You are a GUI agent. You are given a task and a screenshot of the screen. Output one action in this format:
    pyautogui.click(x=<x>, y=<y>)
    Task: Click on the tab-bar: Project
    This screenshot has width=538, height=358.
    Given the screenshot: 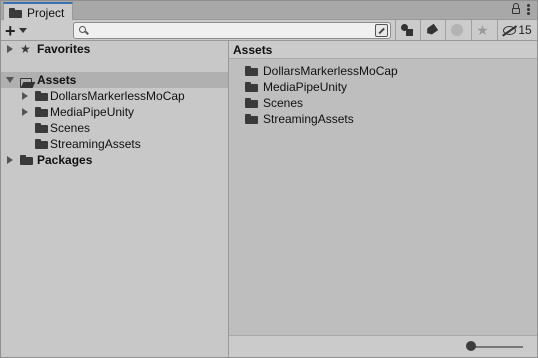 What is the action you would take?
    pyautogui.click(x=269, y=11)
    